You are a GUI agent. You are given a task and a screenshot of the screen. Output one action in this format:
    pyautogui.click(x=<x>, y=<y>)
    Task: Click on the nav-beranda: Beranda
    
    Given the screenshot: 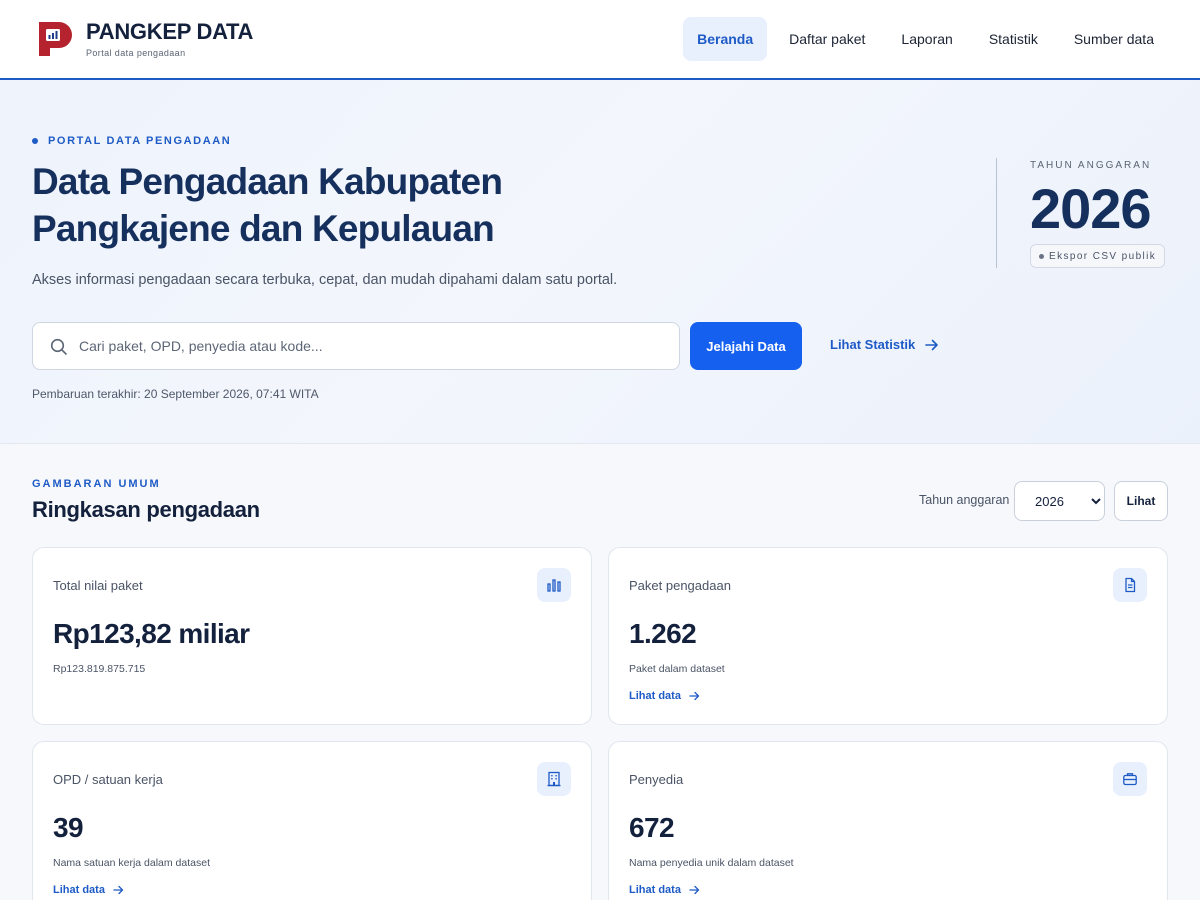 What is the action you would take?
    pyautogui.click(x=725, y=39)
    